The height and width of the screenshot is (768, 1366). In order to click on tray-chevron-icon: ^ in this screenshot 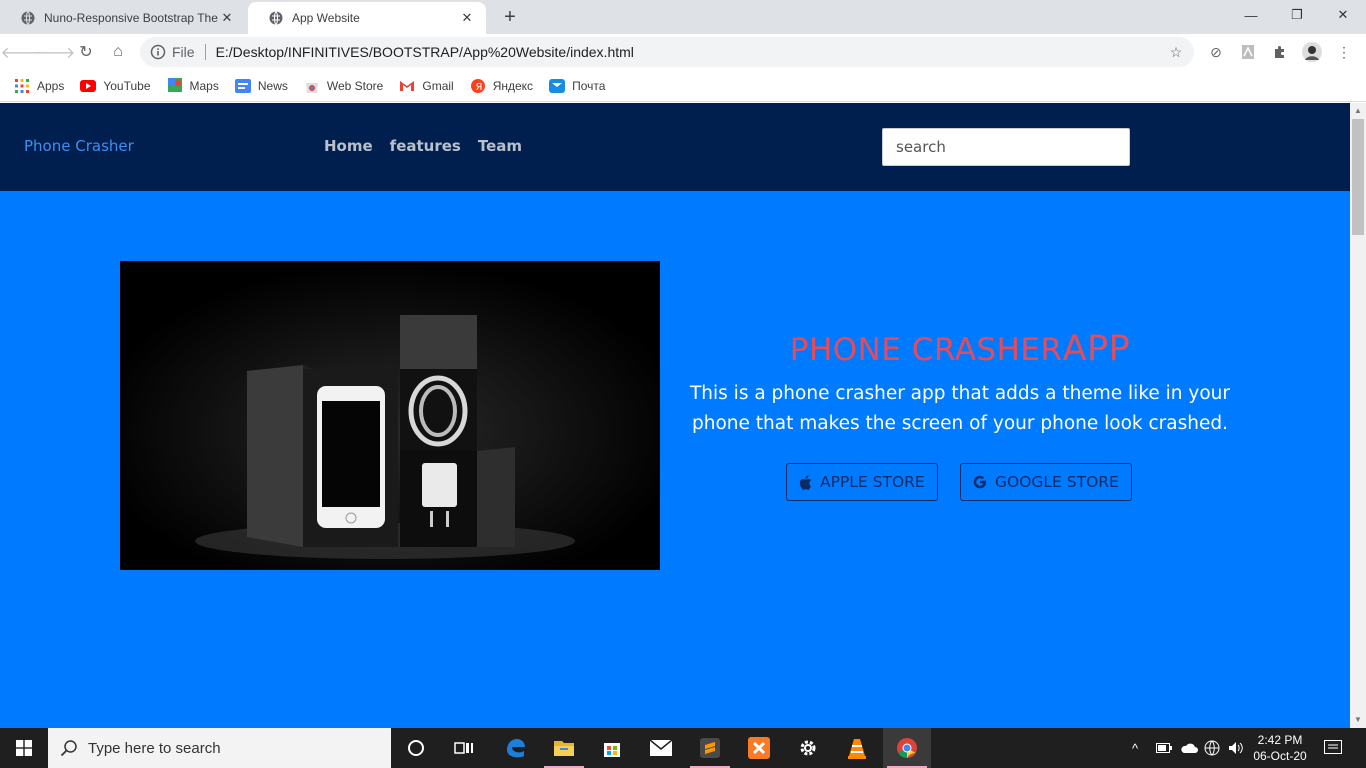, I will do `click(1135, 748)`.